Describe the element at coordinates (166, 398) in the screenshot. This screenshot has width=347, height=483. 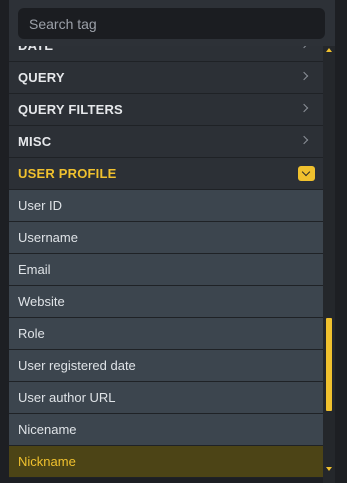
I see `tag-item-user-author-url: User author URL` at that location.